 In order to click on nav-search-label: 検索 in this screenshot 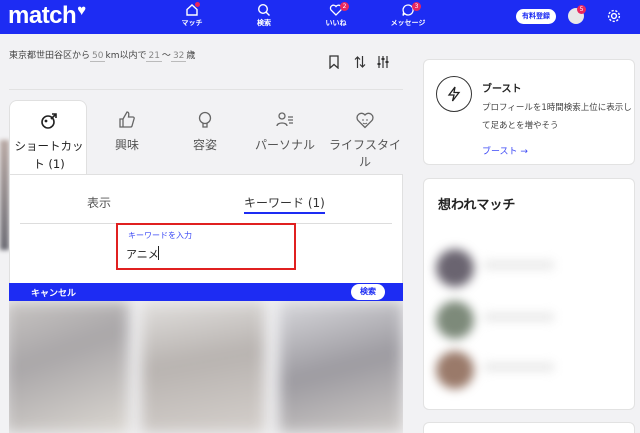, I will do `click(264, 23)`.